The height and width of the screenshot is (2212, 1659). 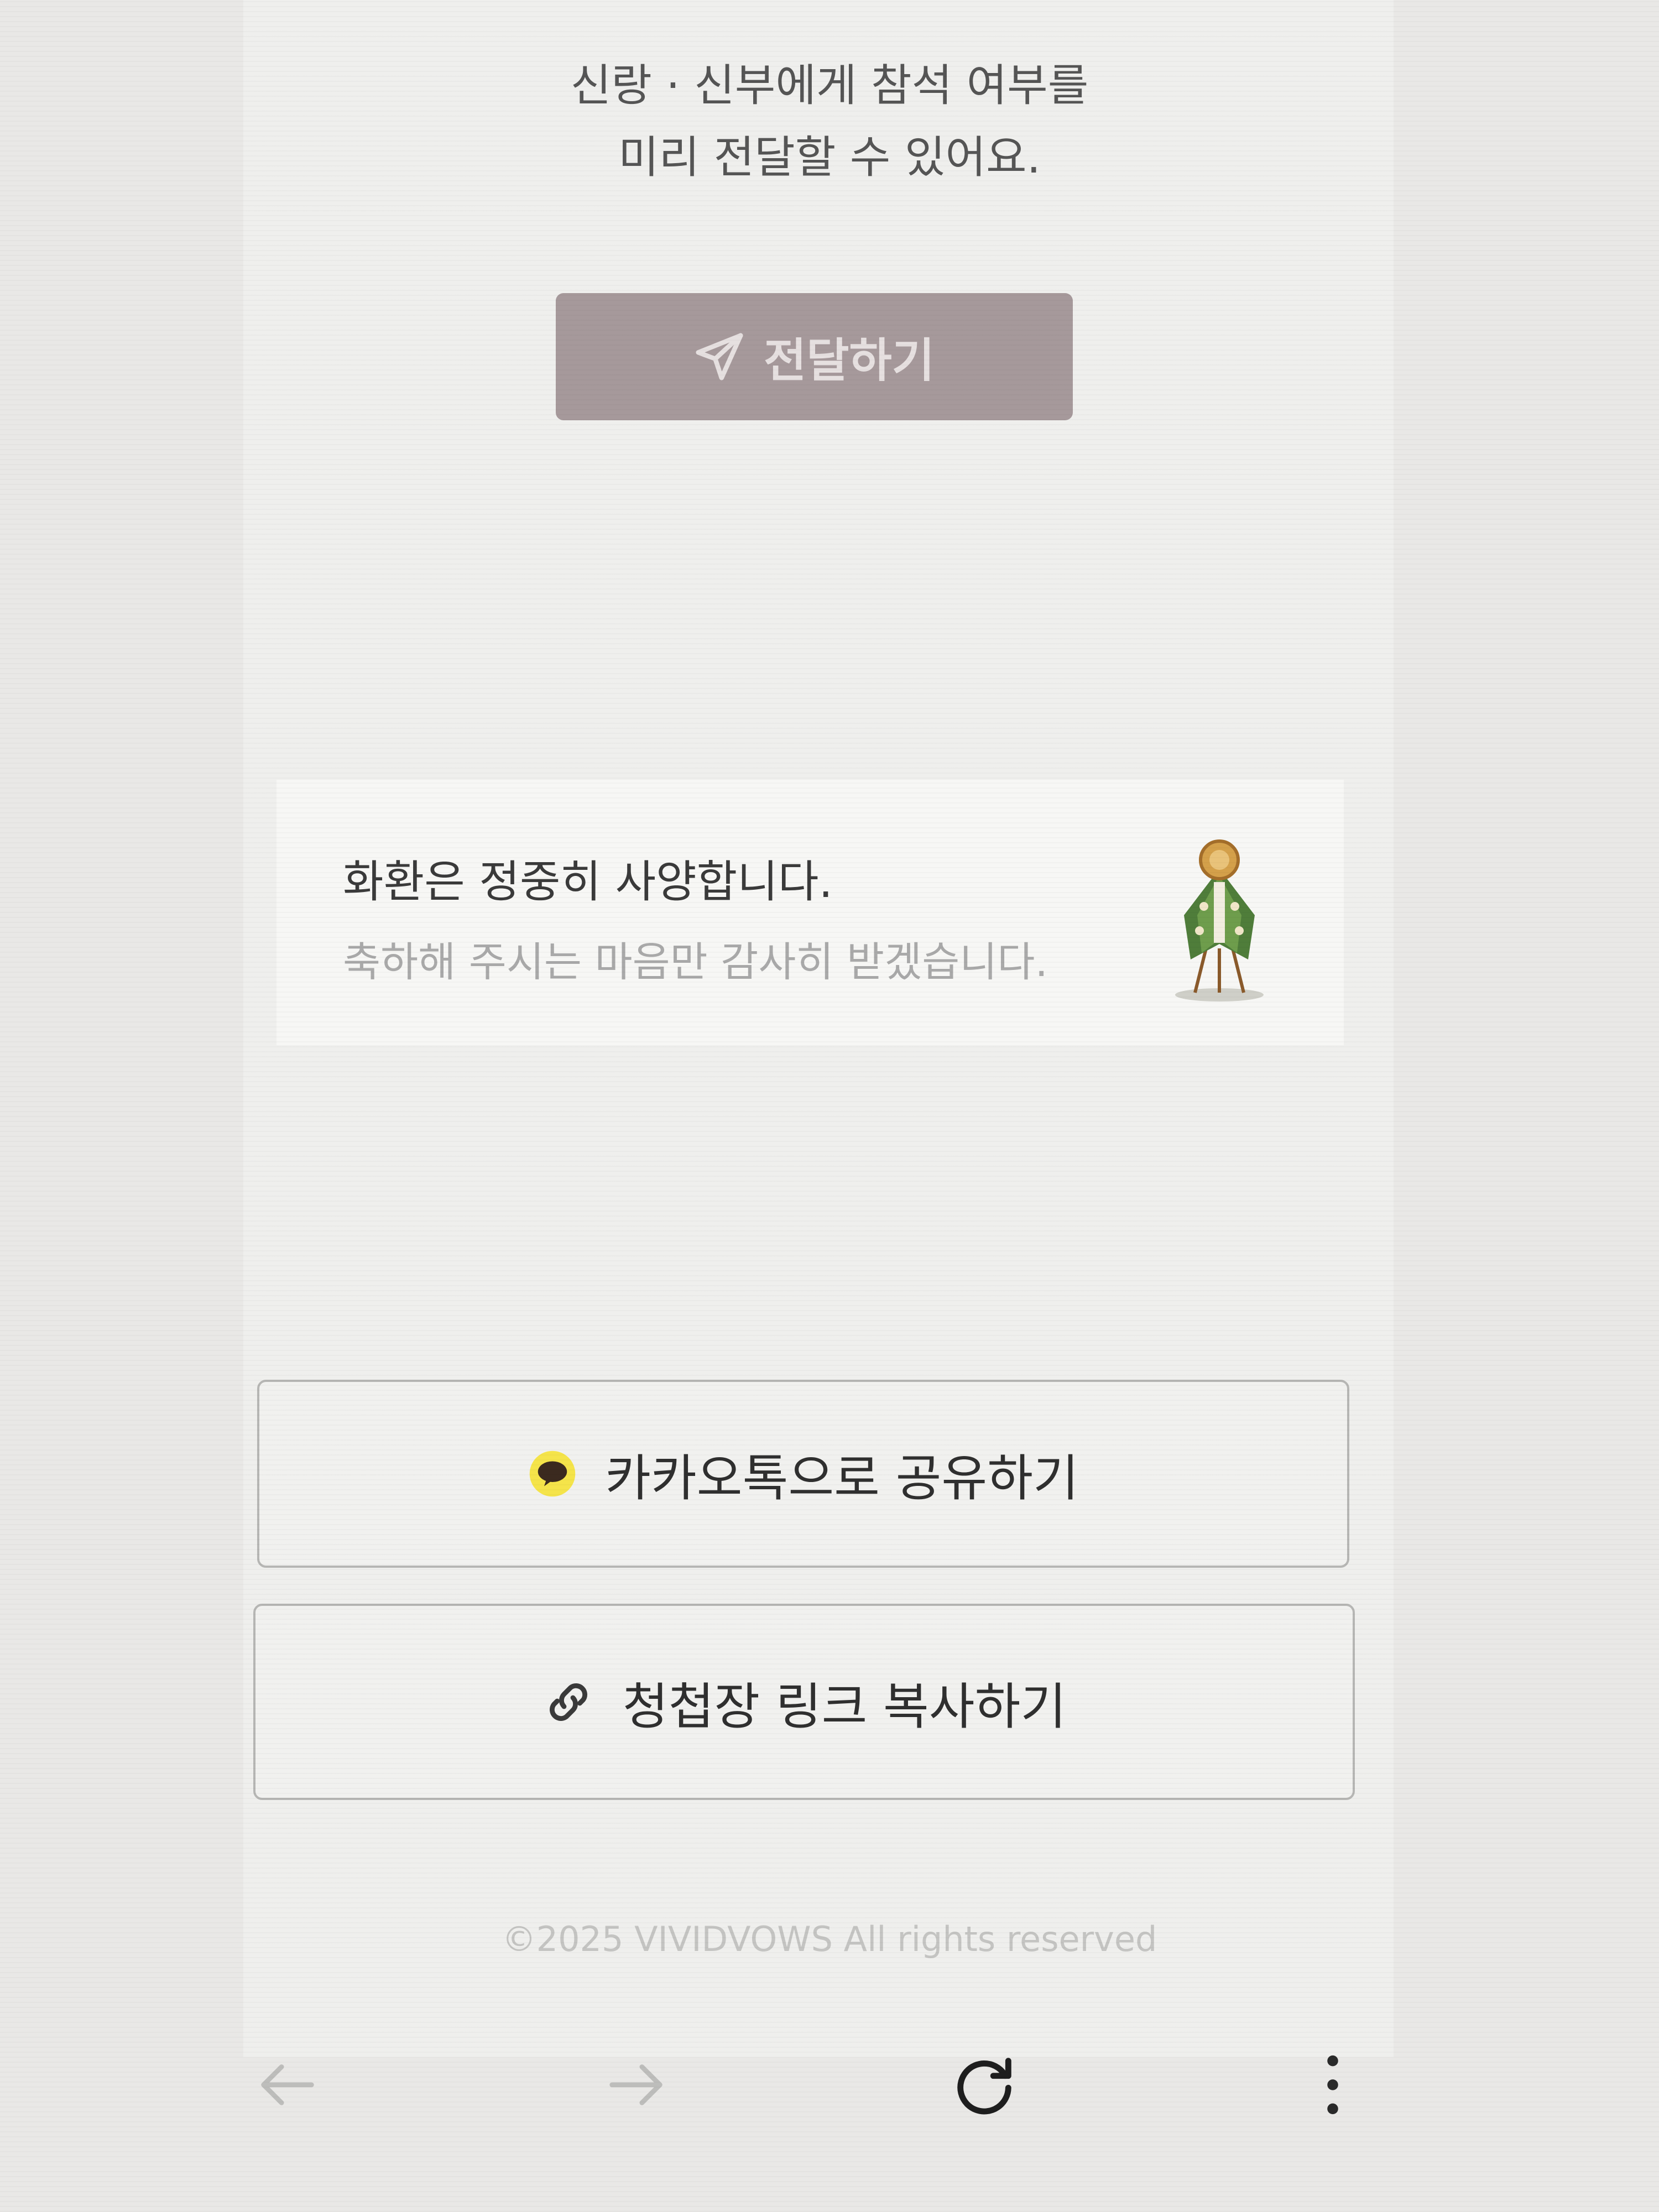 What do you see at coordinates (568, 1702) in the screenshot?
I see `link-icon` at bounding box center [568, 1702].